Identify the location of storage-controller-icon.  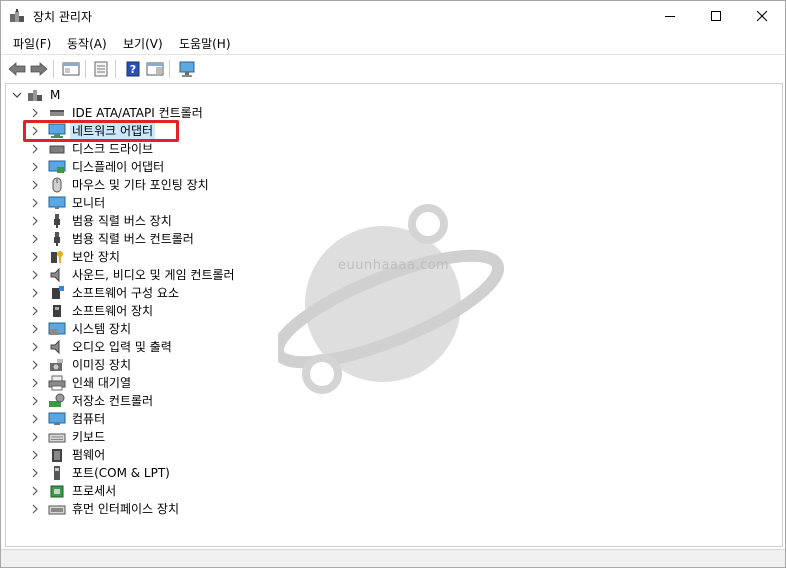
(57, 401).